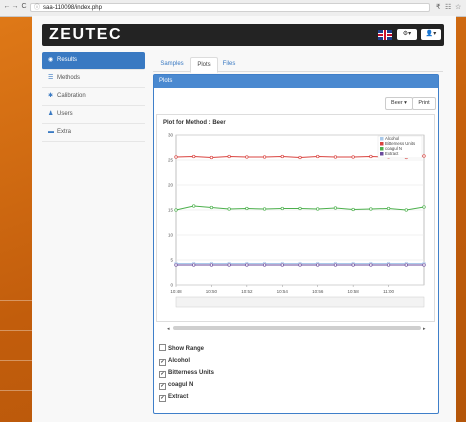 The width and height of the screenshot is (466, 422). What do you see at coordinates (407, 34) in the screenshot?
I see `settings-dropdown-button: ⚙▾` at bounding box center [407, 34].